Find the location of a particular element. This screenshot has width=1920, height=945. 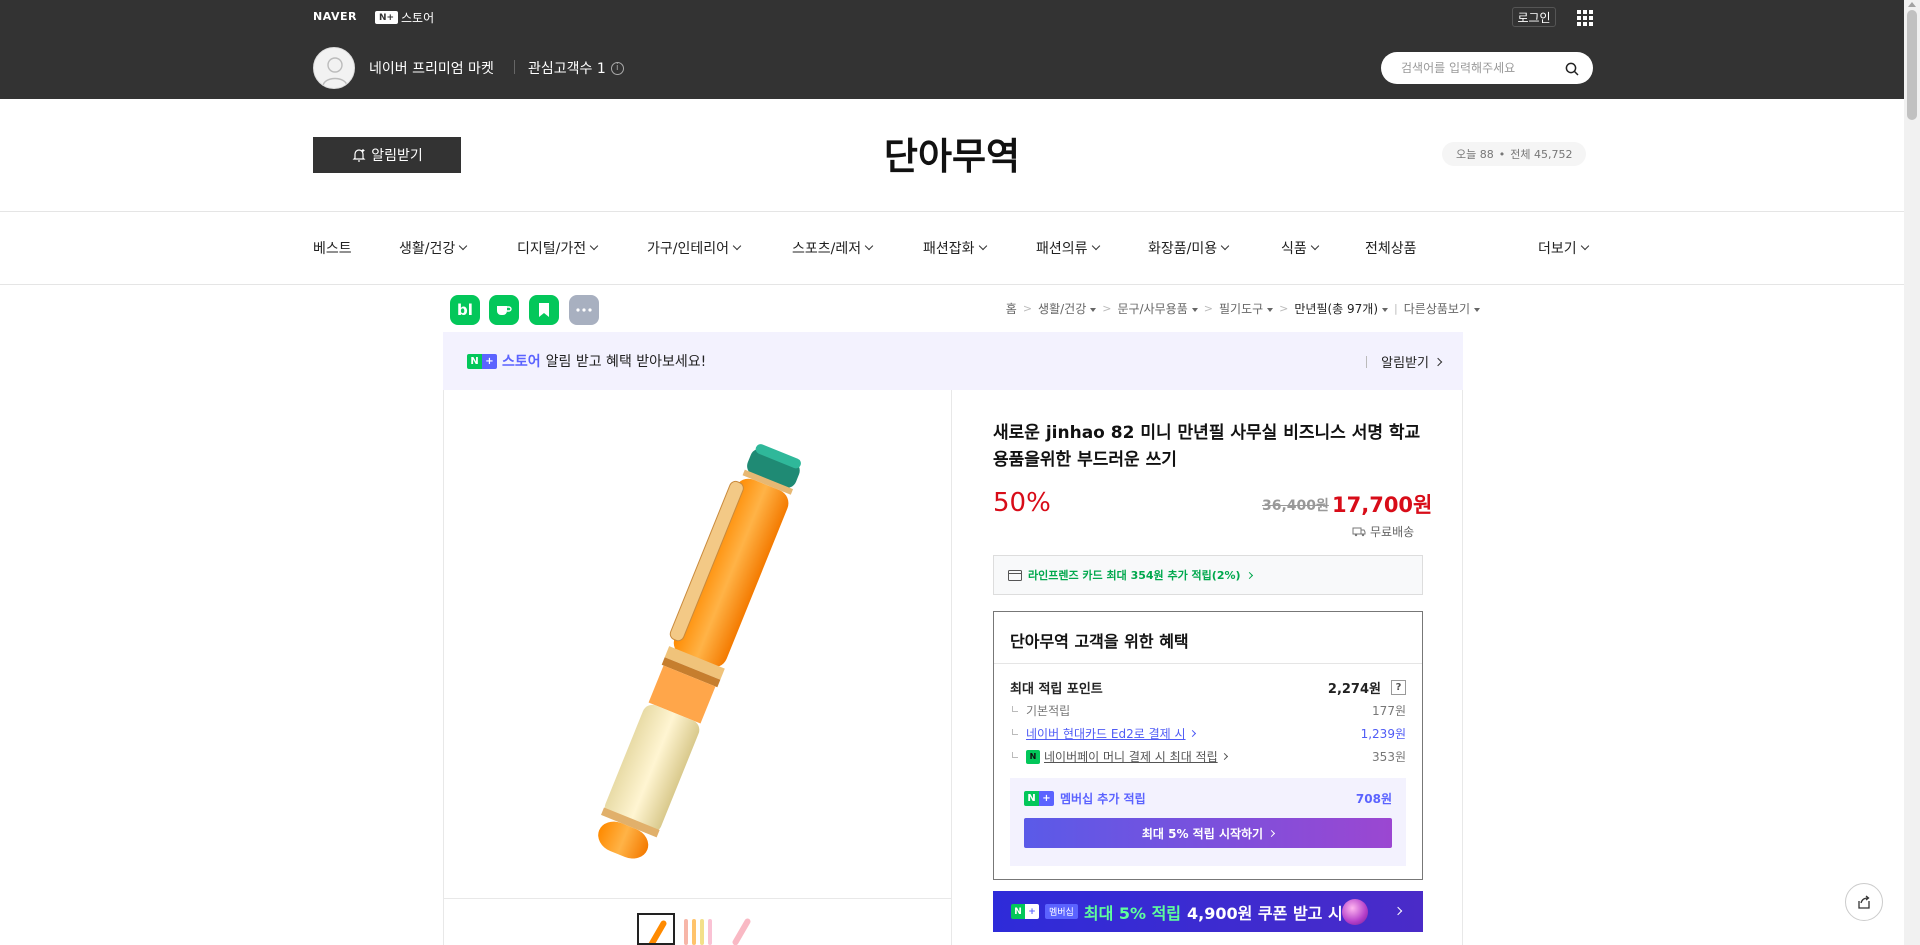

notify-divider is located at coordinates (1367, 361).